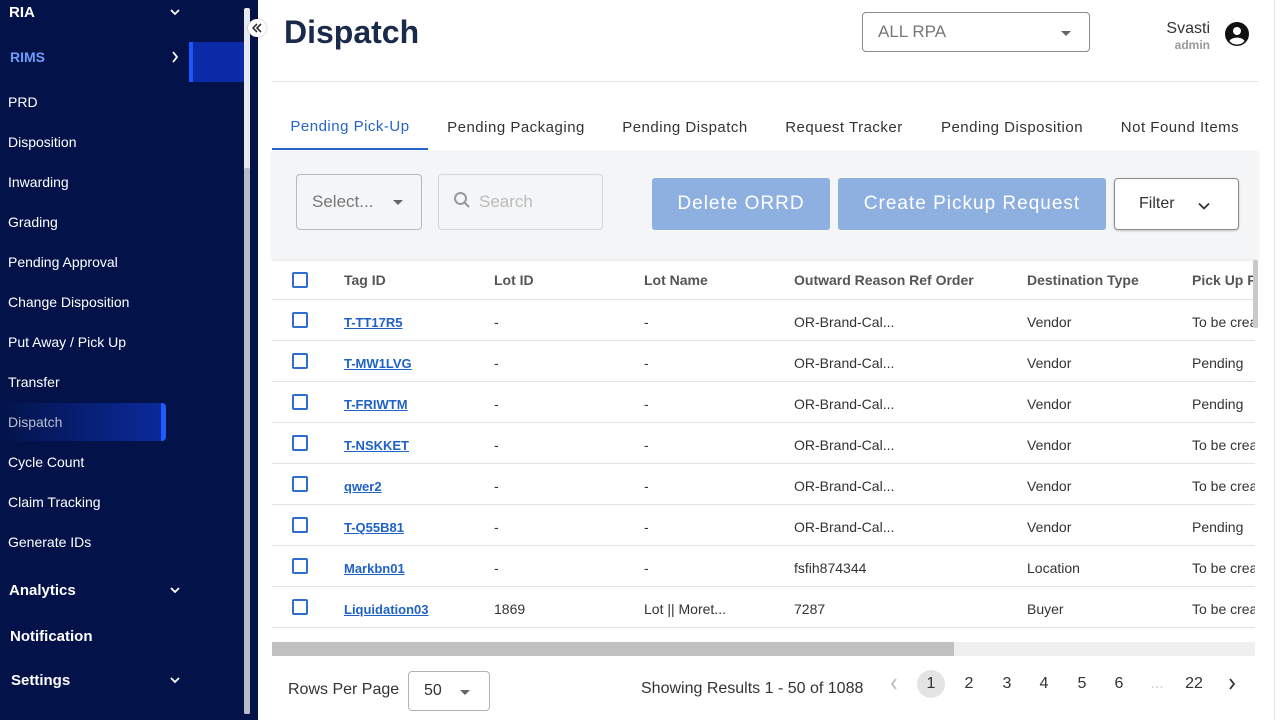 This screenshot has width=1280, height=720. What do you see at coordinates (376, 445) in the screenshot?
I see `tag-id-link: T-NSKKET` at bounding box center [376, 445].